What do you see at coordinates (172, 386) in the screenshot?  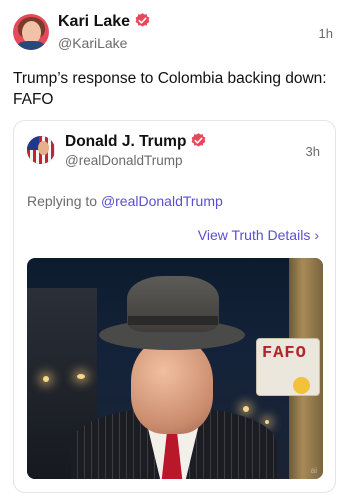 I see `portrait-face` at bounding box center [172, 386].